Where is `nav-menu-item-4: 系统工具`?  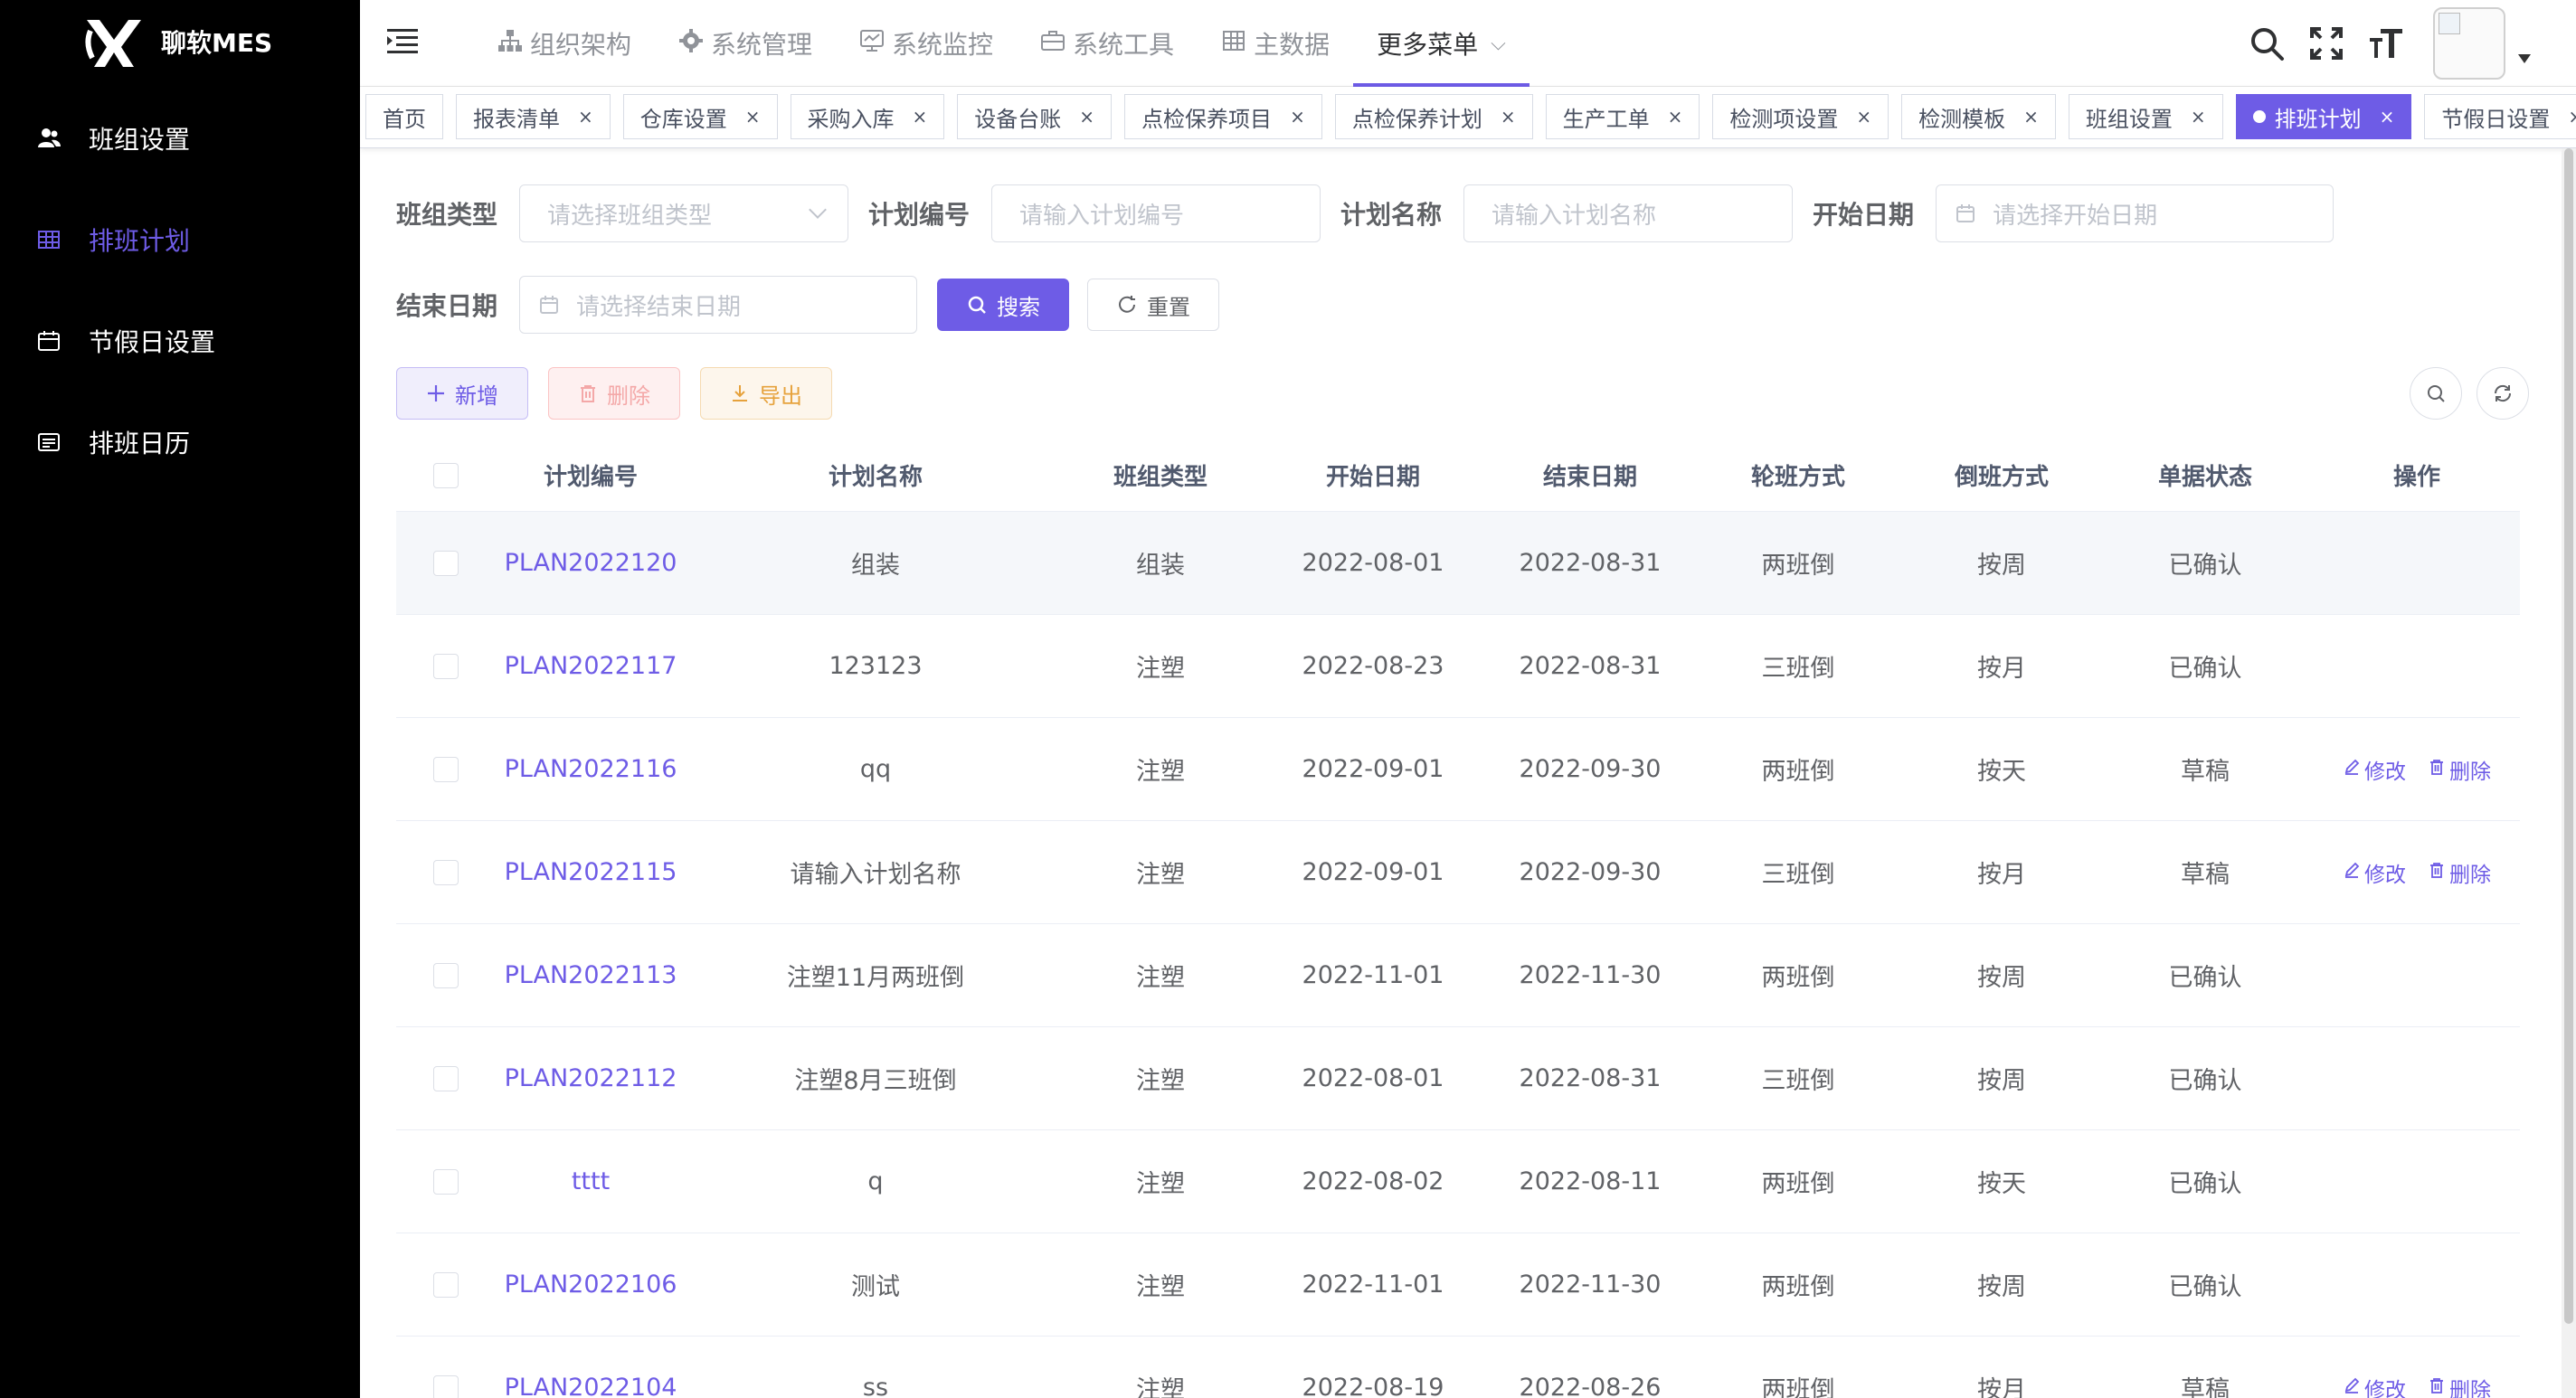 nav-menu-item-4: 系统工具 is located at coordinates (1107, 43).